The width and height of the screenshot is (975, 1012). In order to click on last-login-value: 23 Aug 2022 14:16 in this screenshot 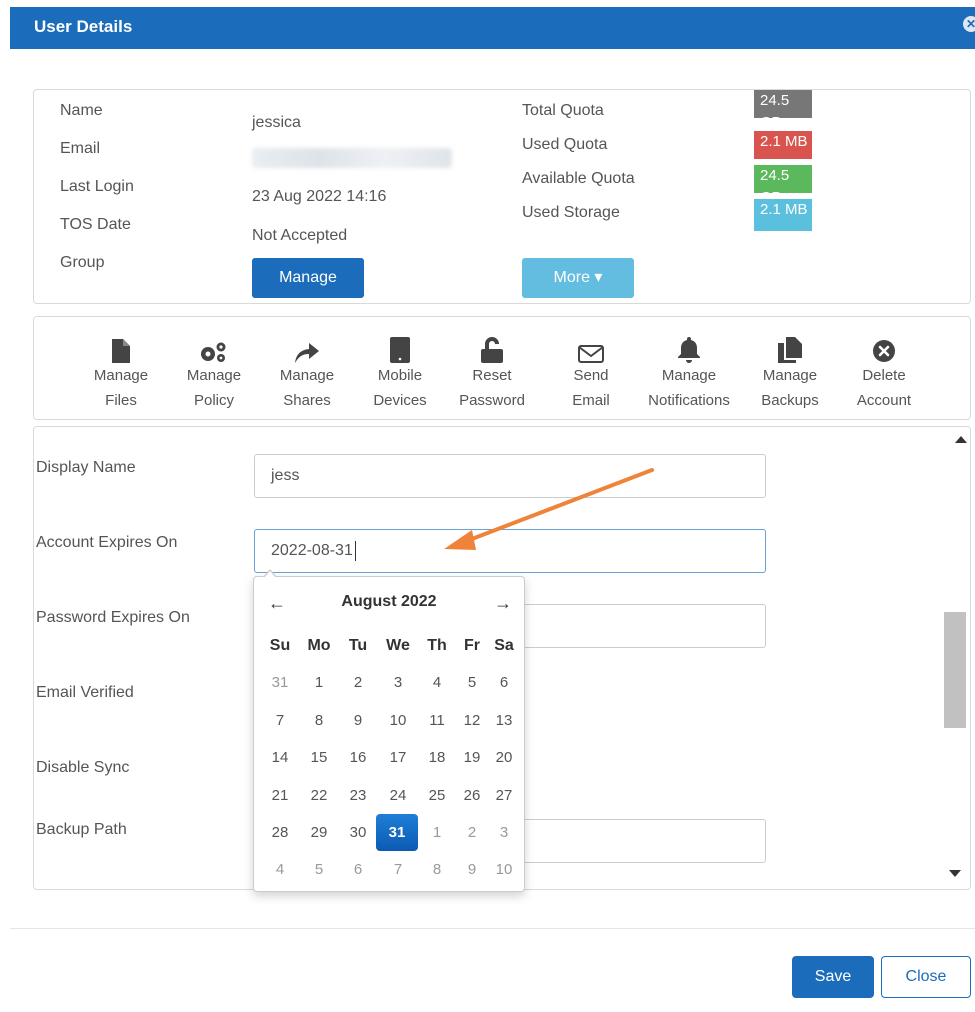, I will do `click(319, 196)`.